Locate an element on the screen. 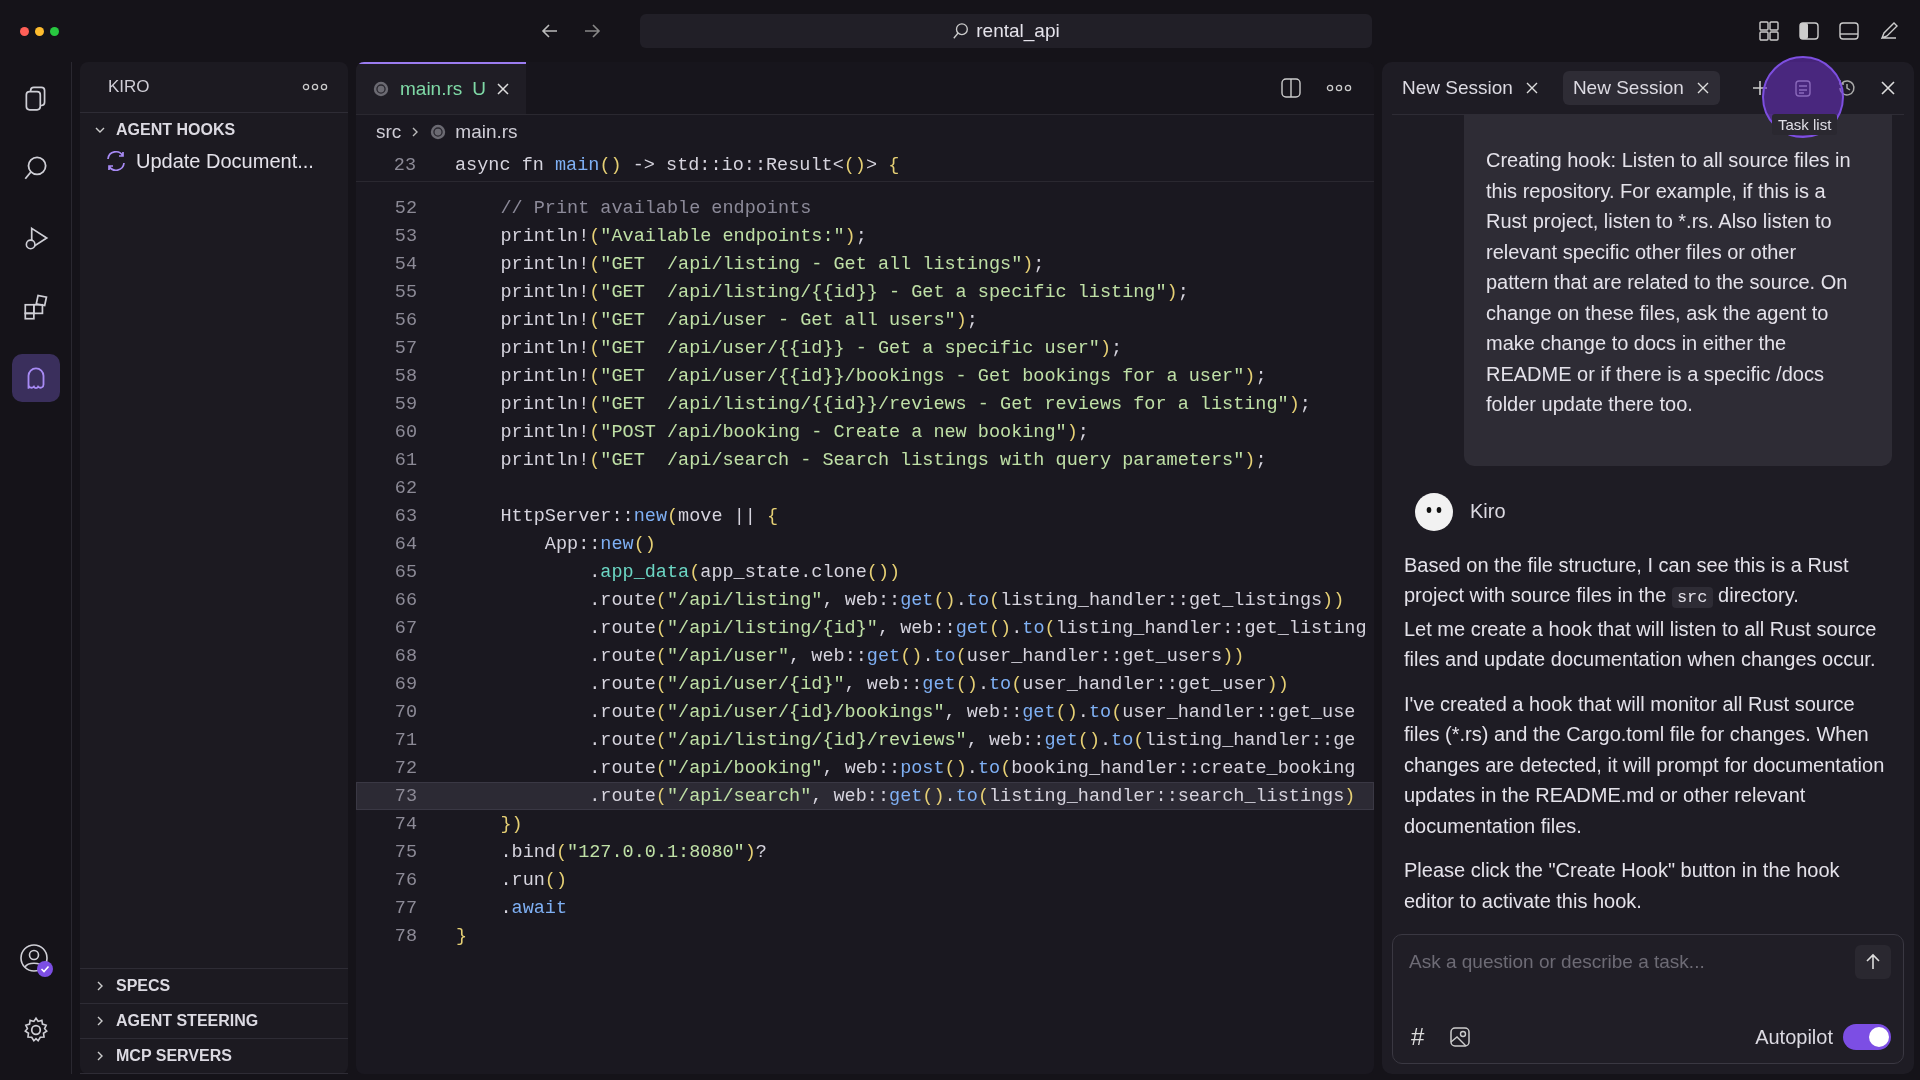 The height and width of the screenshot is (1080, 1920). editor-tab: main.rs U is located at coordinates (441, 88).